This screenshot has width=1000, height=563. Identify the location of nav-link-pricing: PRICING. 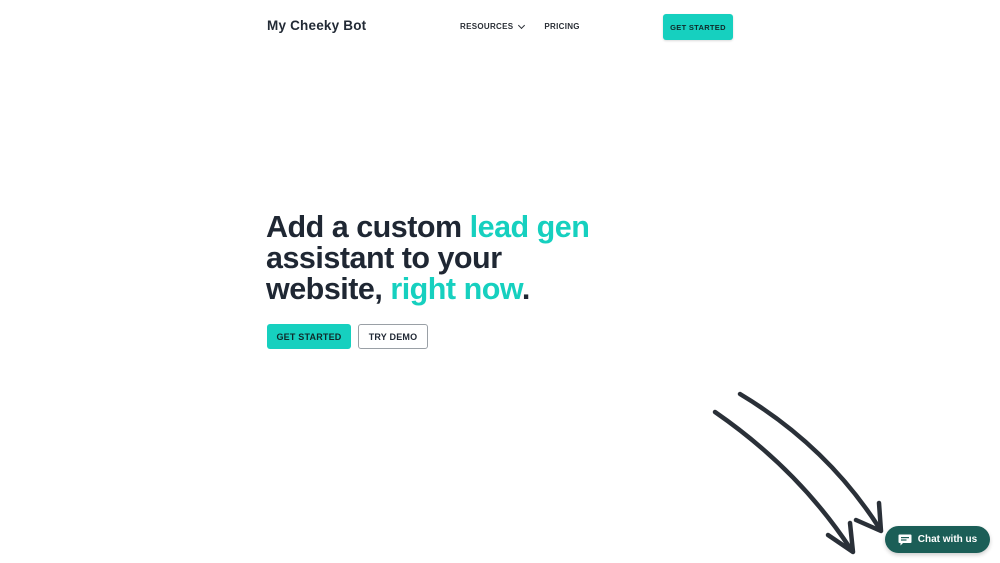
(561, 26).